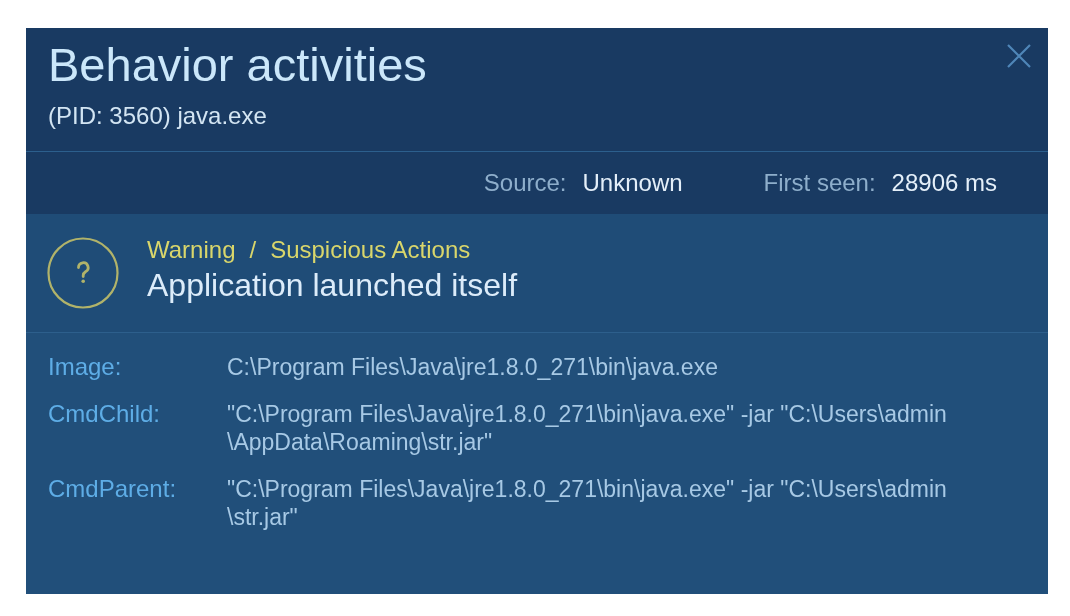 This screenshot has height=616, width=1070. Describe the element at coordinates (370, 250) in the screenshot. I see `event-category: Suspicious Actions` at that location.